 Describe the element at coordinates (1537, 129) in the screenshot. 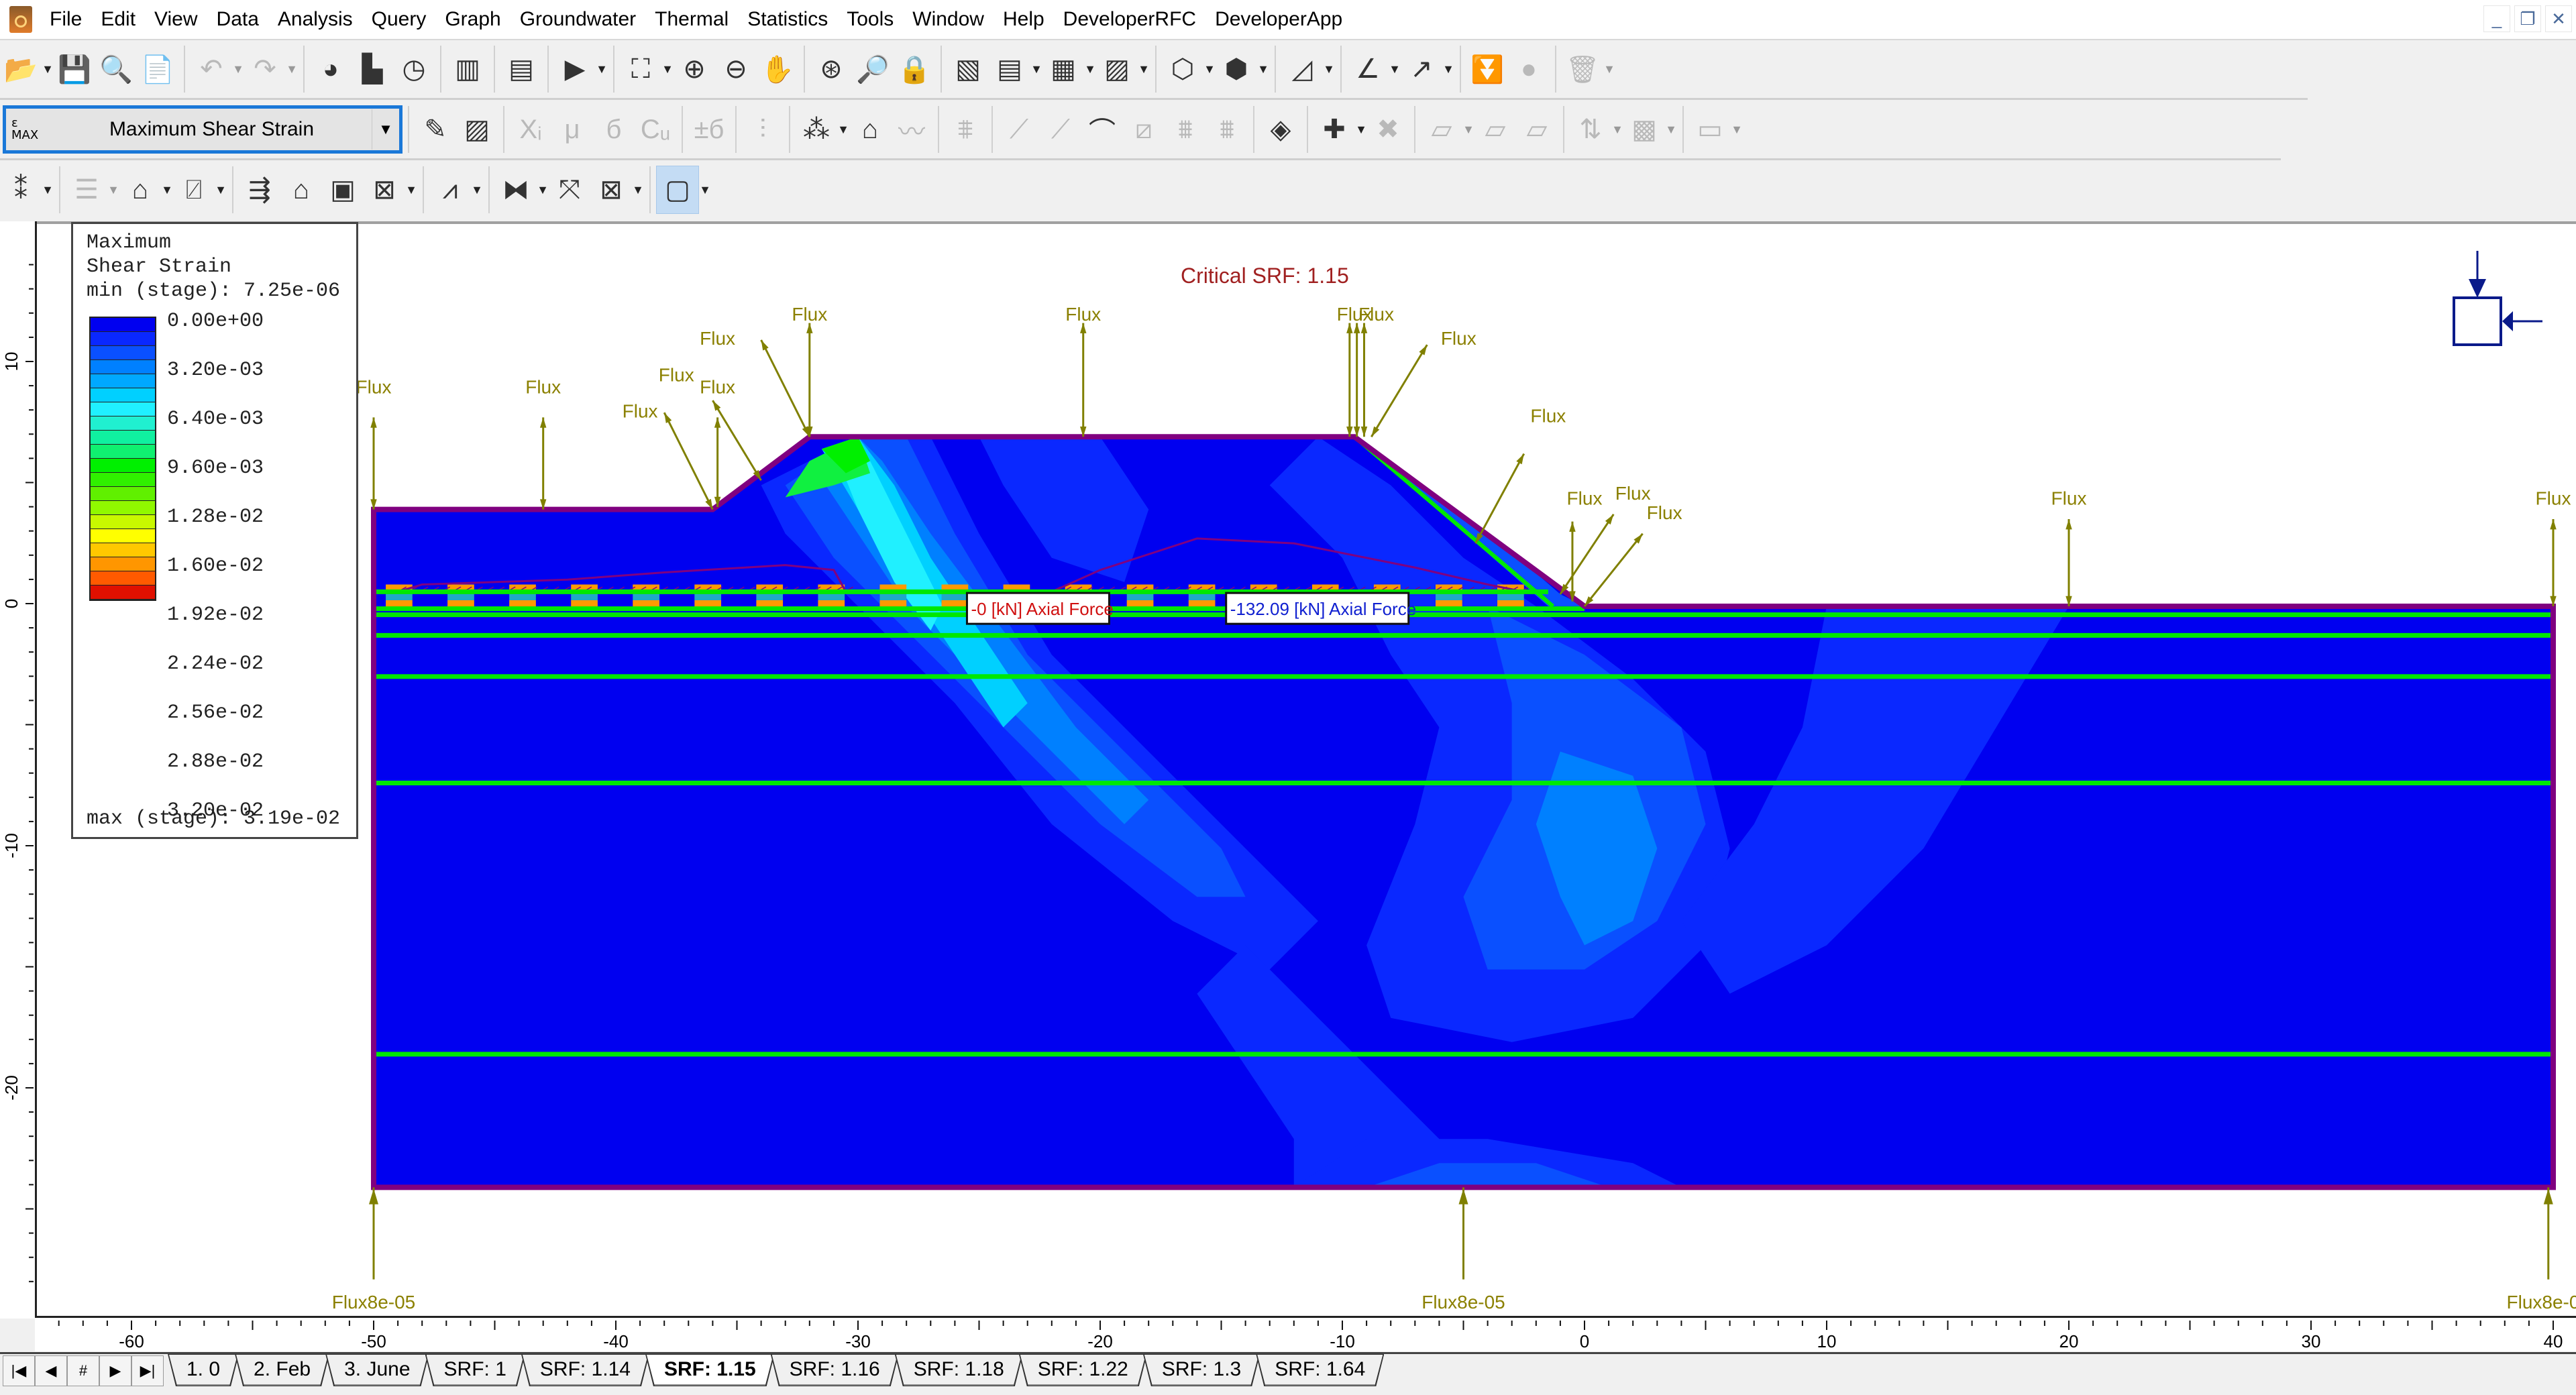

I see `edit-c-button: ▱` at that location.